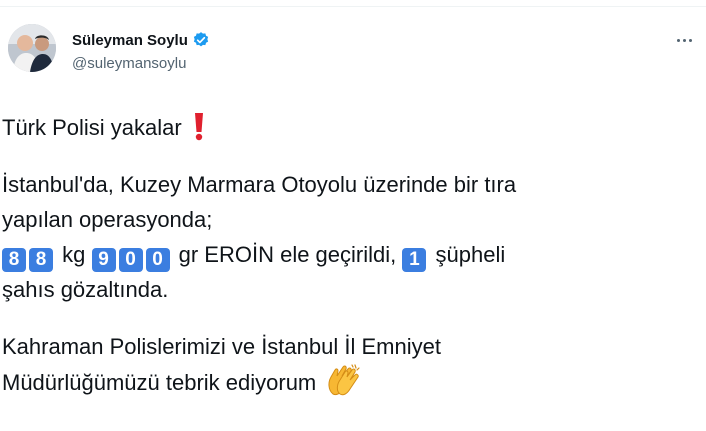 The image size is (706, 431). What do you see at coordinates (159, 382) in the screenshot?
I see `congrats-text: Müdürlüğümüzü tebrik ediyorum` at bounding box center [159, 382].